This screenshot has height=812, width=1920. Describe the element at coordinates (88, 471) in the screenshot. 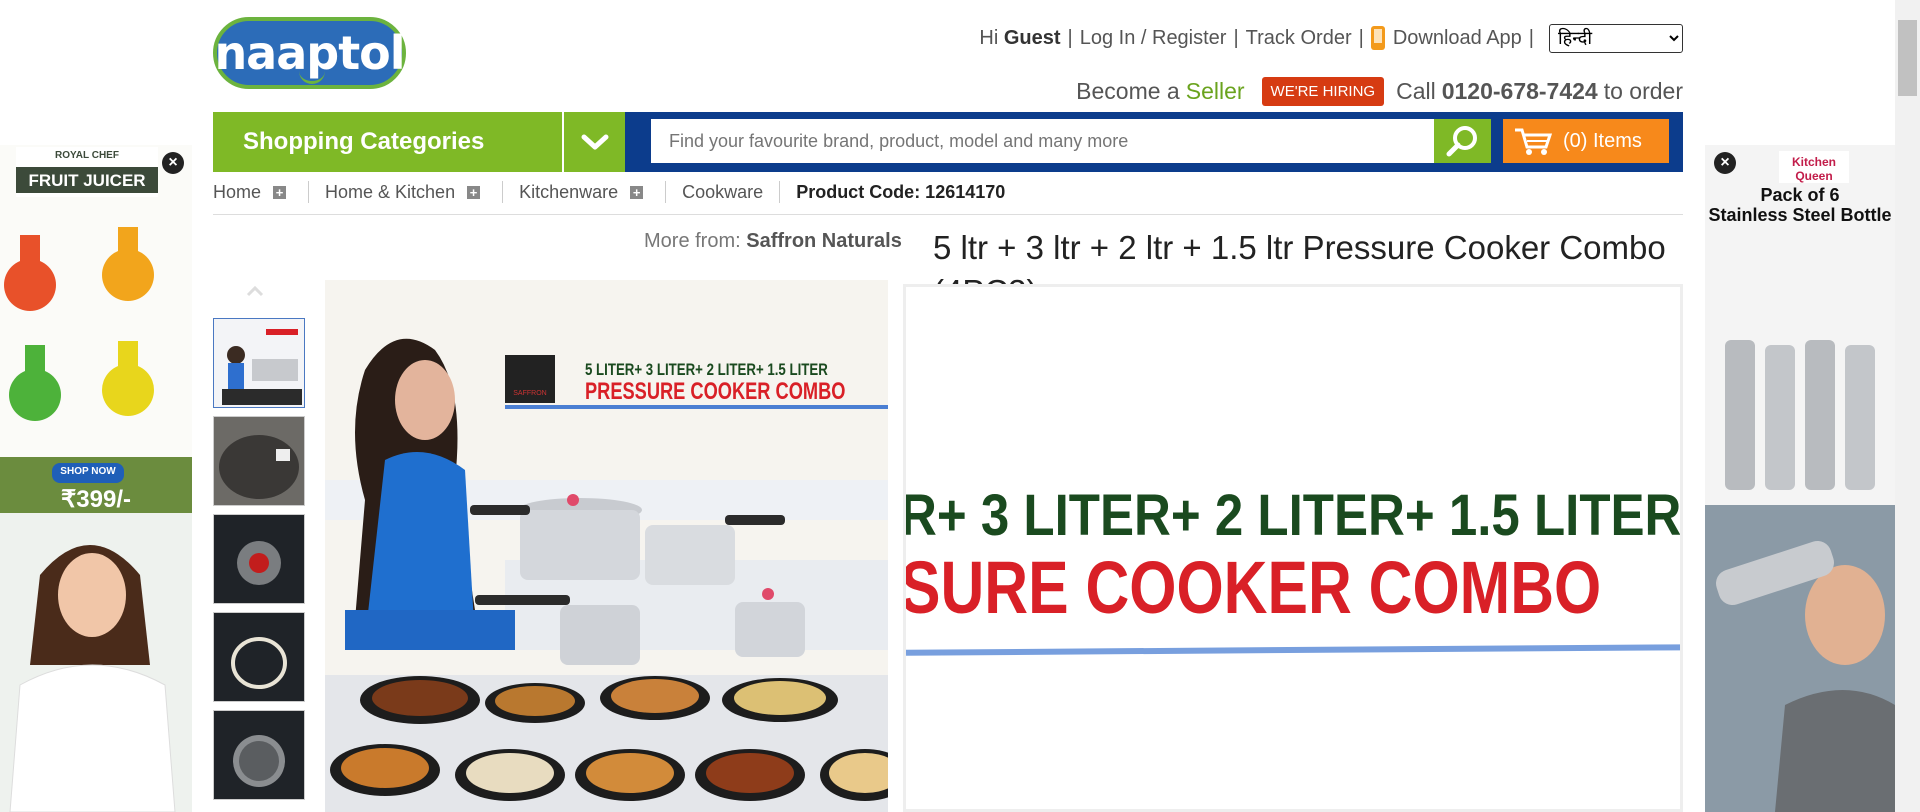

I see `left-ad-cta: SHOP NOW` at that location.